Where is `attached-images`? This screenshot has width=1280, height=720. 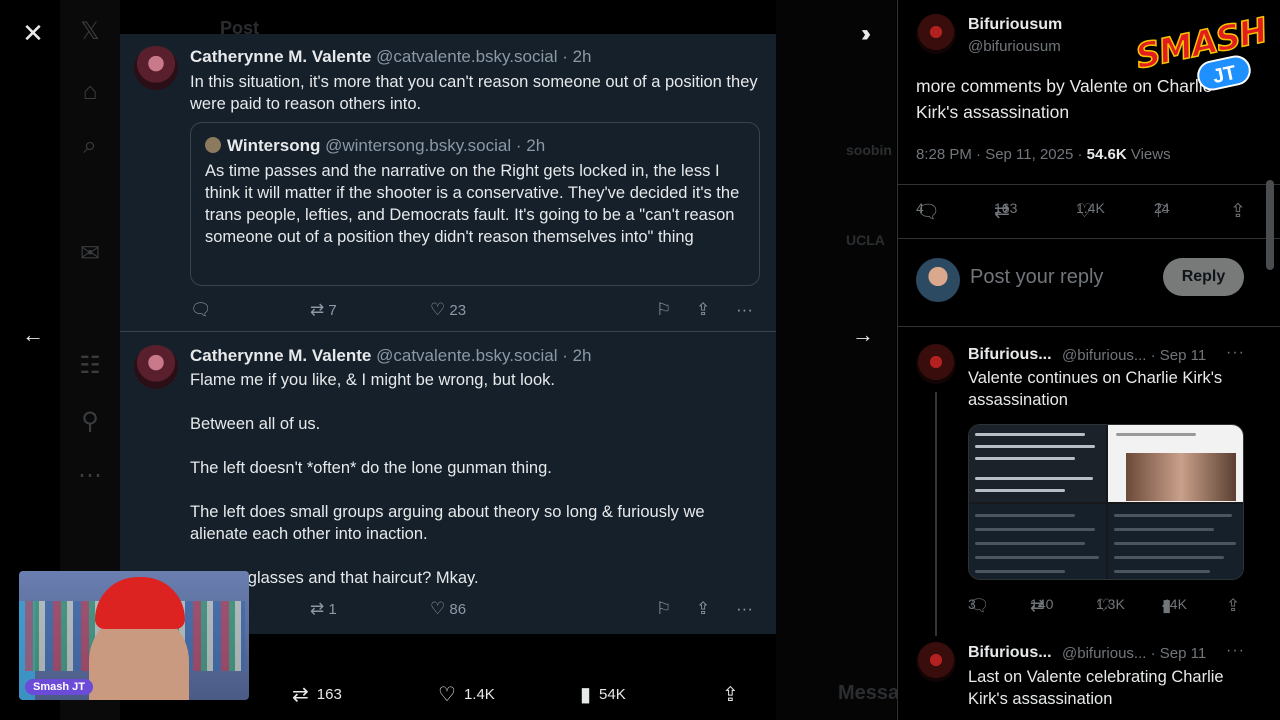
attached-images is located at coordinates (1106, 502).